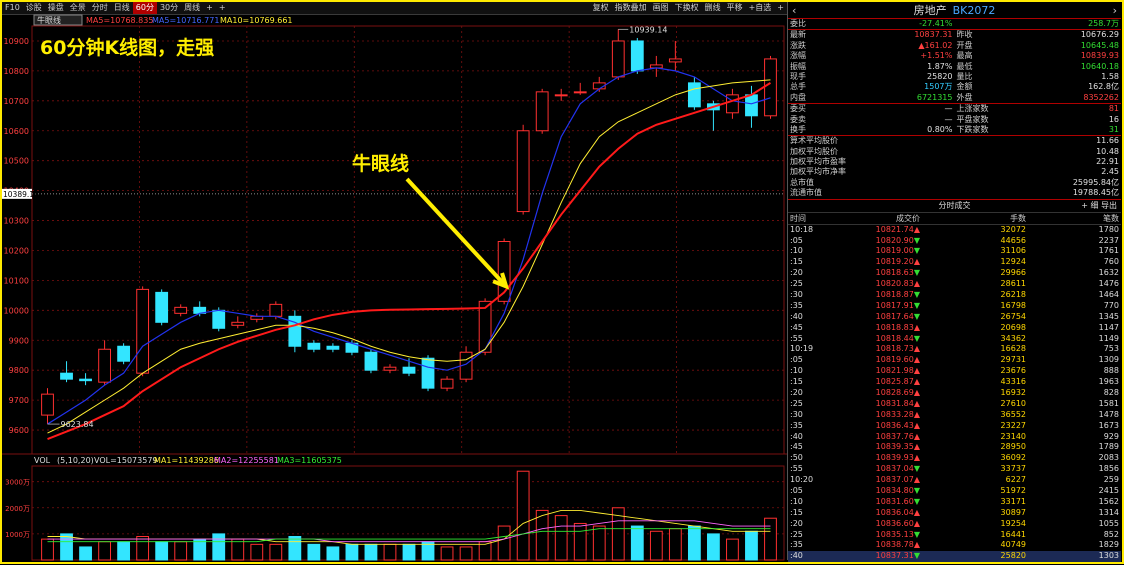  What do you see at coordinates (687, 8) in the screenshot?
I see `toolbar-right-3: 下换权` at bounding box center [687, 8].